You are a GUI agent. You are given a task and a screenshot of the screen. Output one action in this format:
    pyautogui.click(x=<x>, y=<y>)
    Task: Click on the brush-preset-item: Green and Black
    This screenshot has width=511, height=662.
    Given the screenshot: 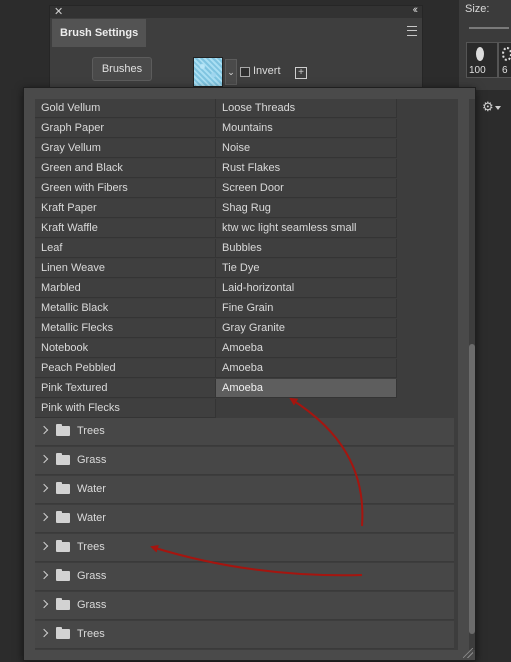 What is the action you would take?
    pyautogui.click(x=125, y=168)
    